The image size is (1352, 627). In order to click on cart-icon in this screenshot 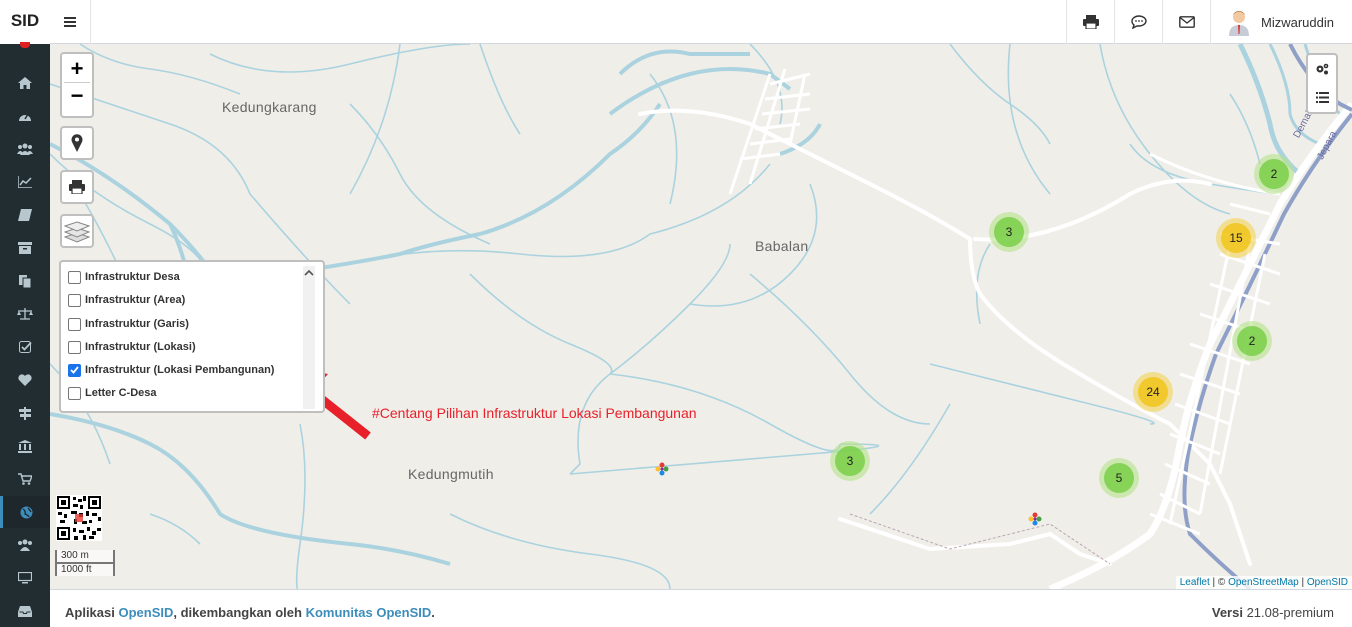, I will do `click(25, 479)`.